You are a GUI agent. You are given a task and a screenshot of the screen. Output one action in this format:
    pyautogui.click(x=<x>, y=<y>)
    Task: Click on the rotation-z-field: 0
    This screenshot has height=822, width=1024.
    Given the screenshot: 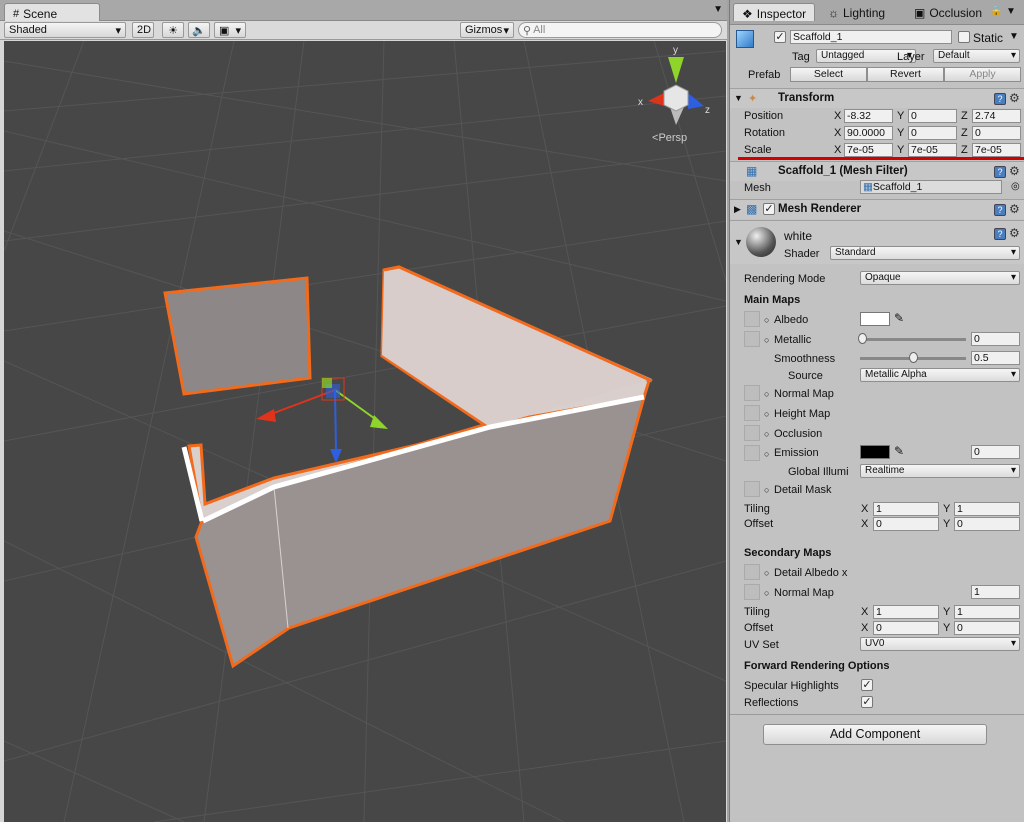 What is the action you would take?
    pyautogui.click(x=996, y=133)
    